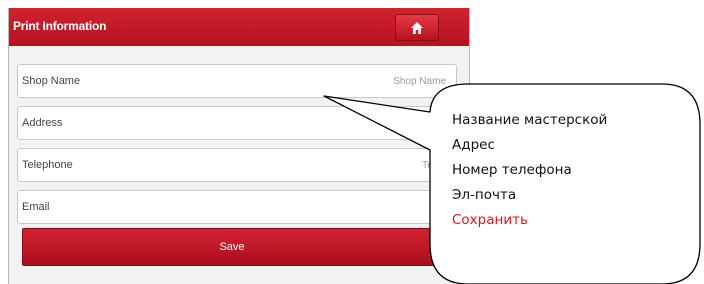  What do you see at coordinates (473, 145) in the screenshot?
I see `callout-line-address: Адрес` at bounding box center [473, 145].